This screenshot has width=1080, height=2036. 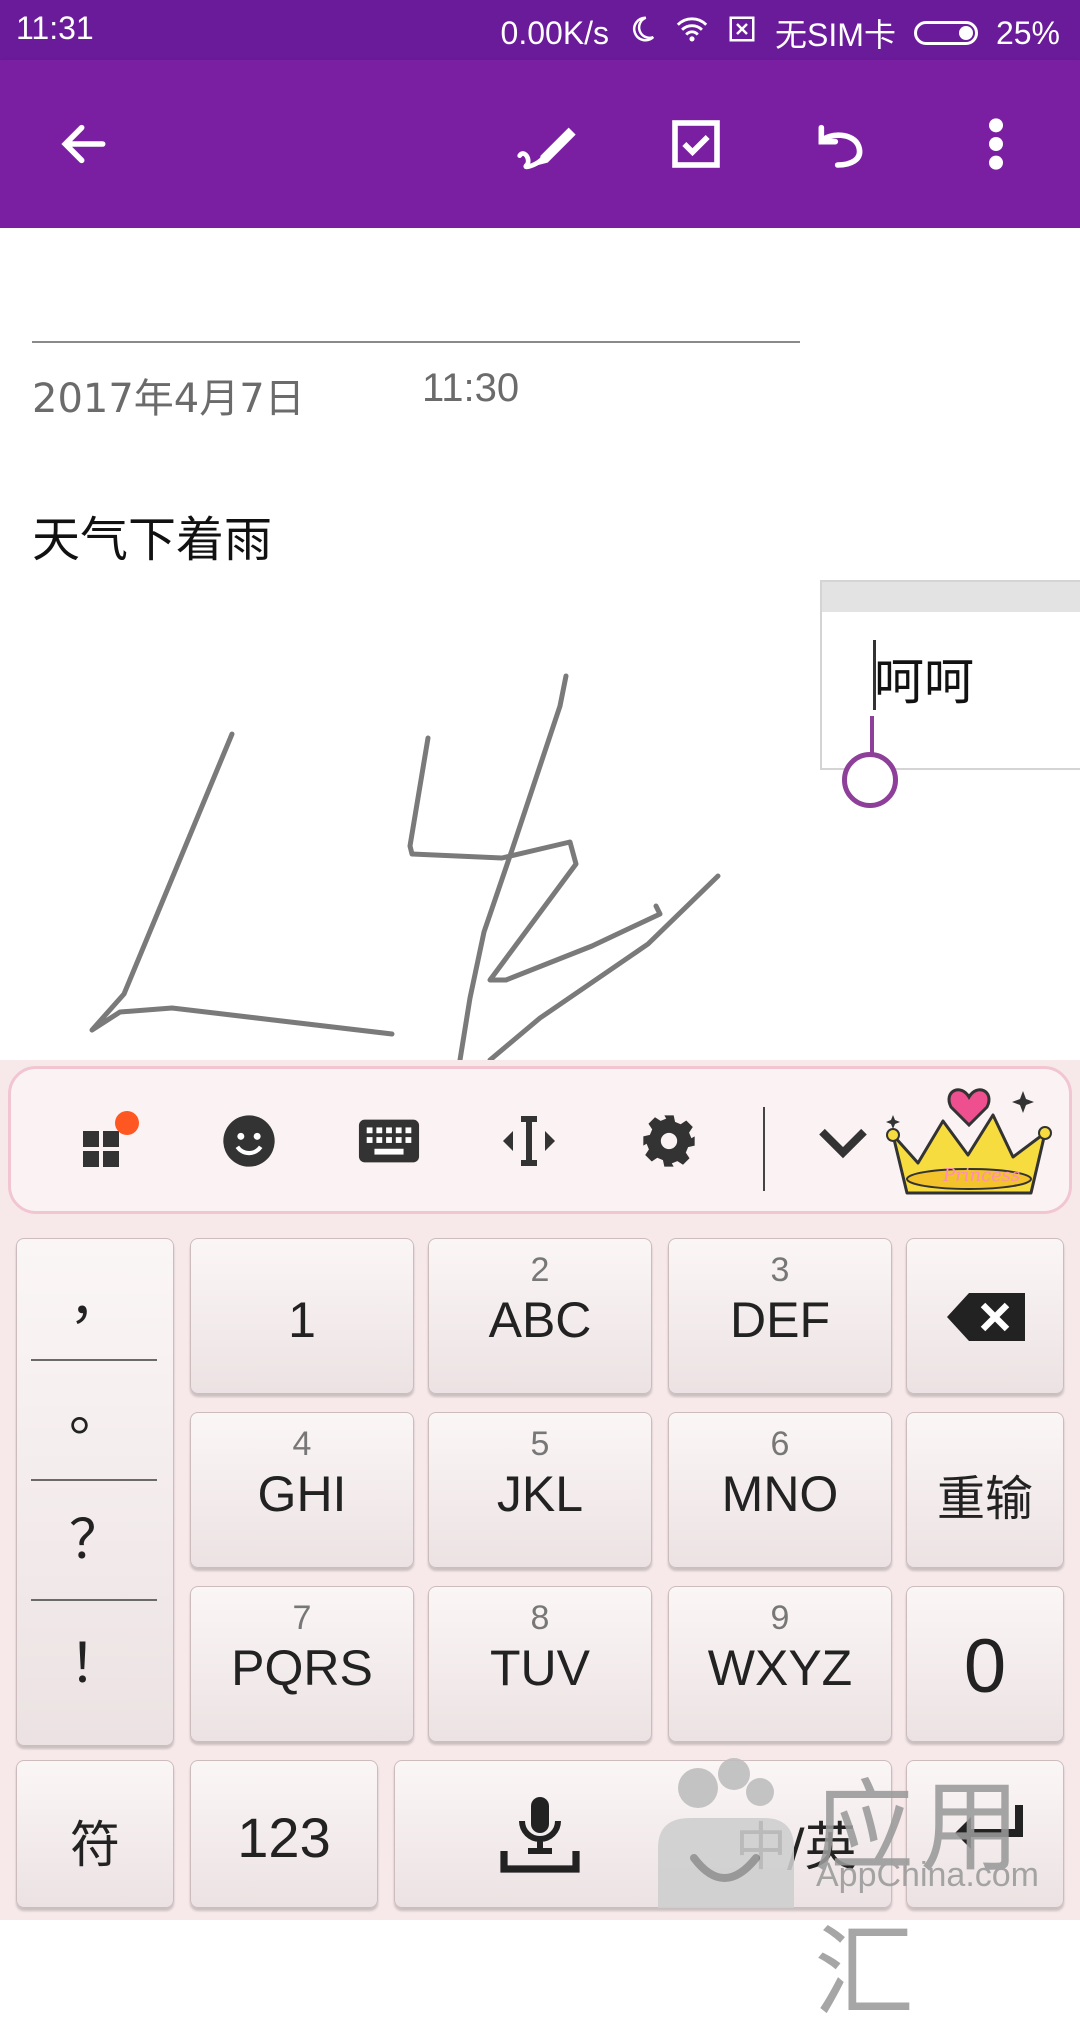 I want to click on key-5-jkl: 5 JKL, so click(x=540, y=1490).